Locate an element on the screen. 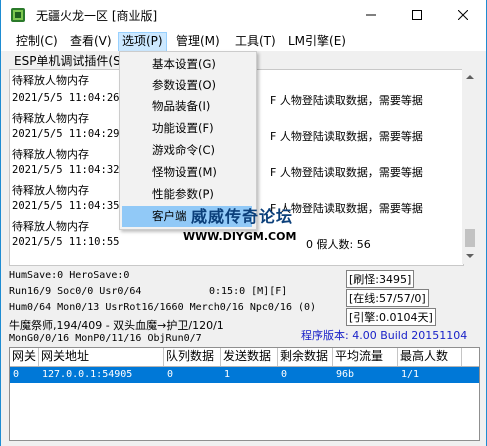  log-message: 0 假人数: 56 is located at coordinates (338, 244).